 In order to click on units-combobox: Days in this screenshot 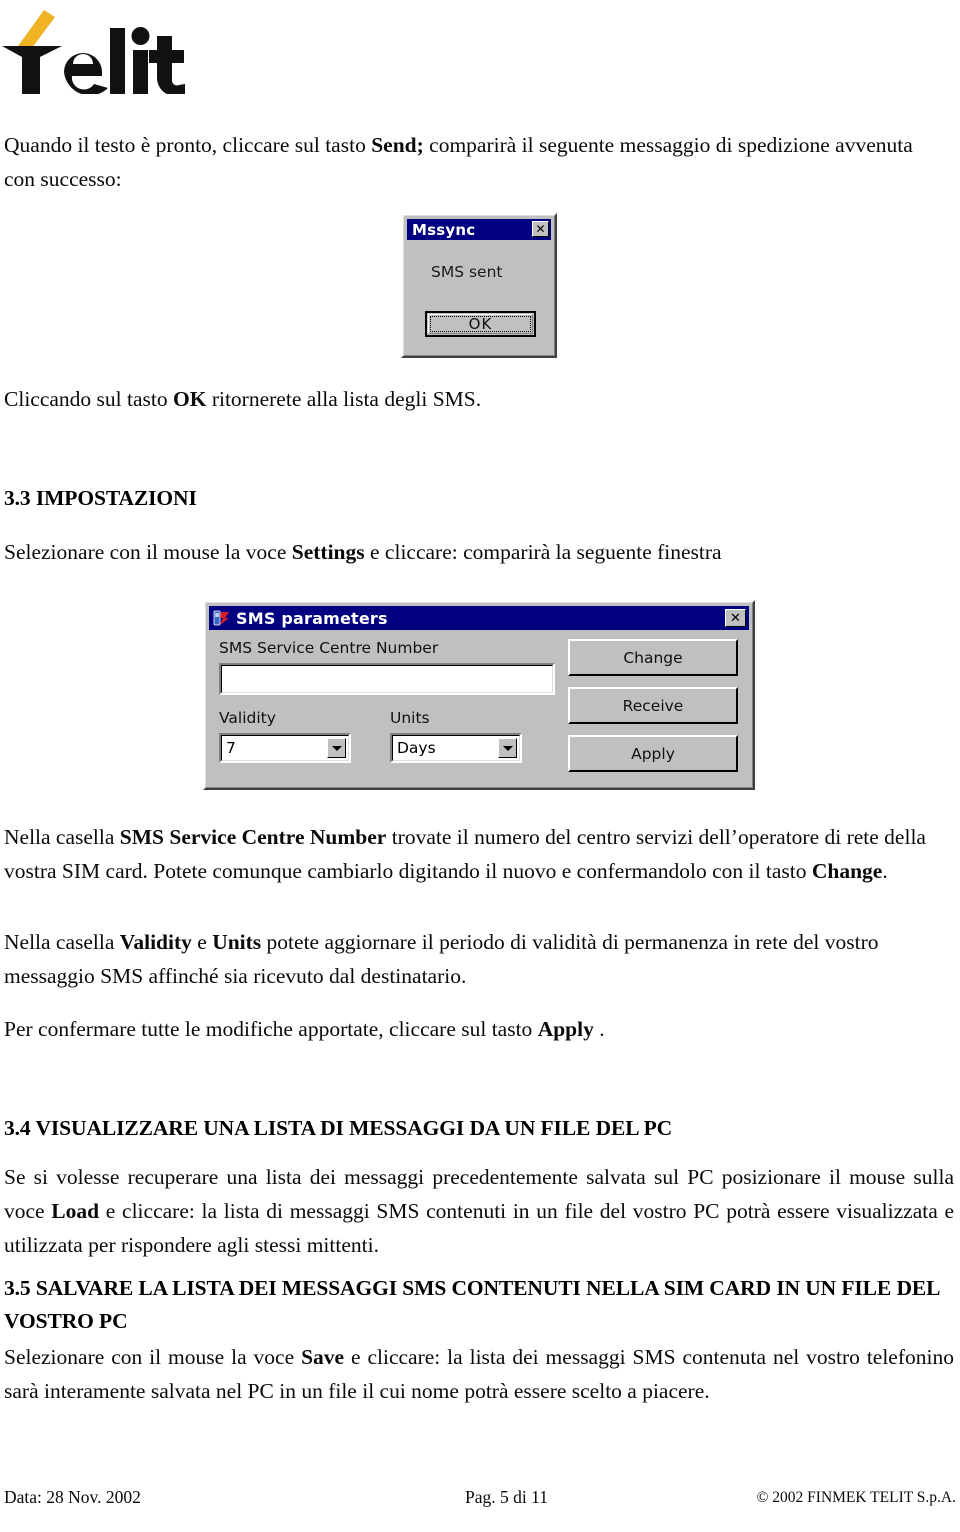, I will do `click(456, 748)`.